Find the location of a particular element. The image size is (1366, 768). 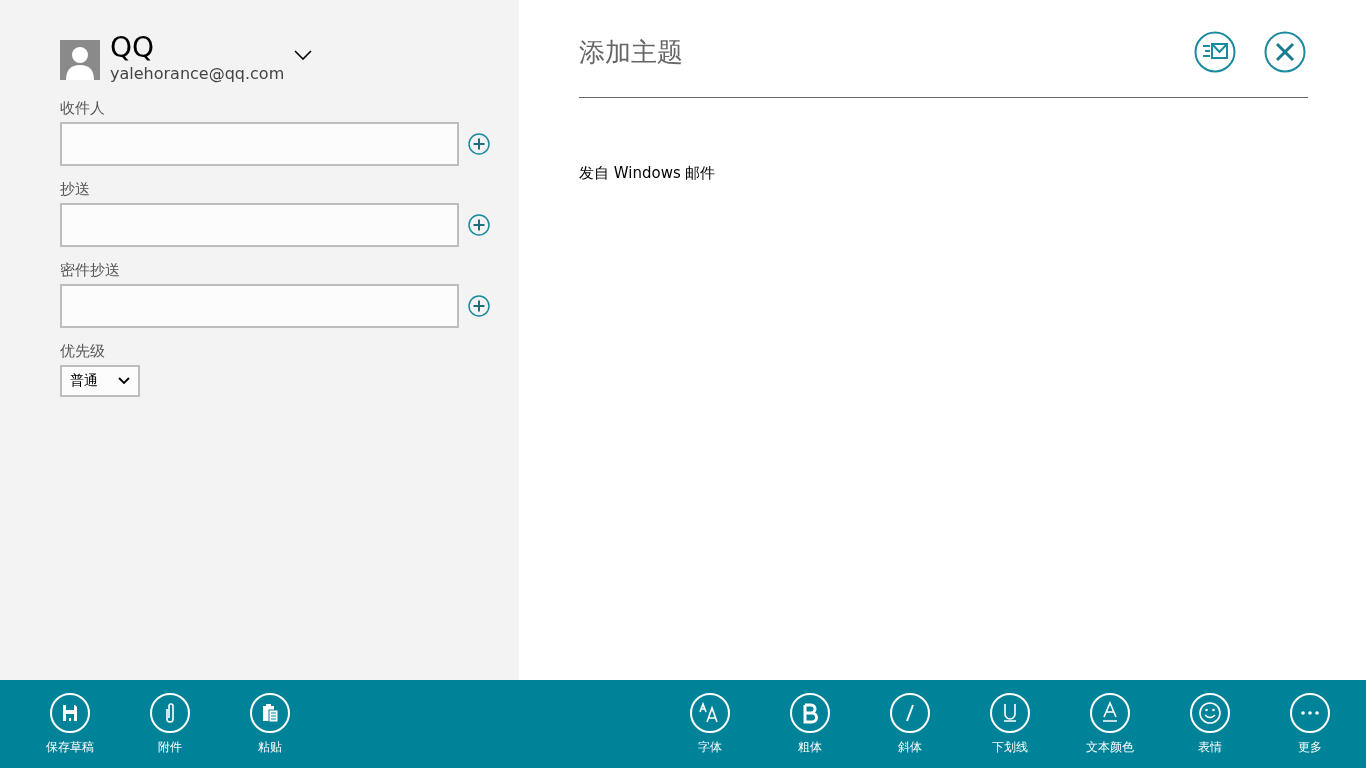

send-icon is located at coordinates (1215, 52).